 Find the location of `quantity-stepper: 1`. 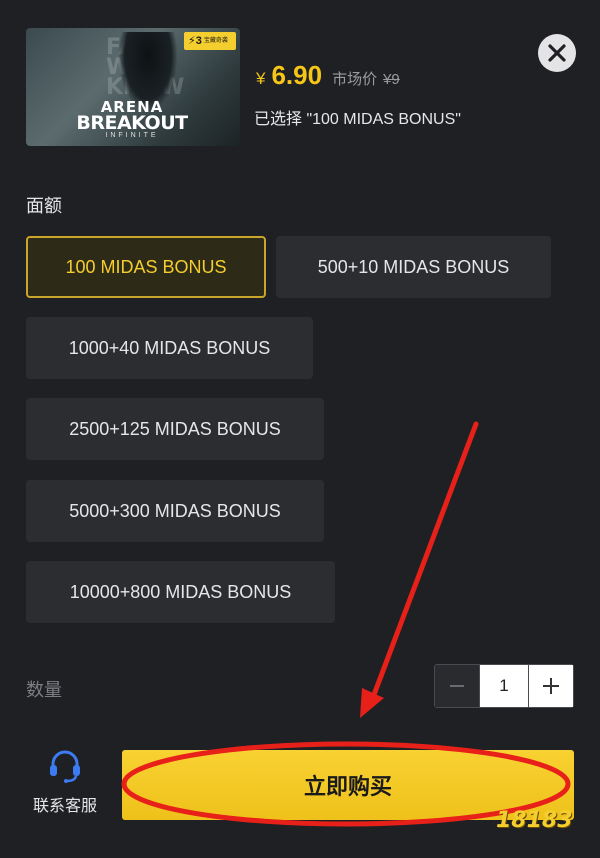

quantity-stepper: 1 is located at coordinates (504, 686).